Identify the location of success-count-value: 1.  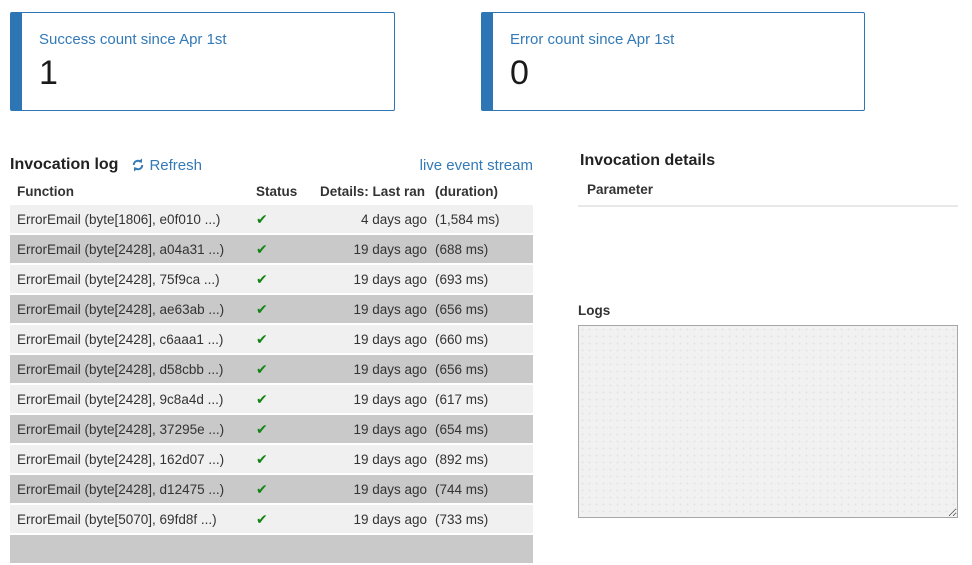
(48, 73).